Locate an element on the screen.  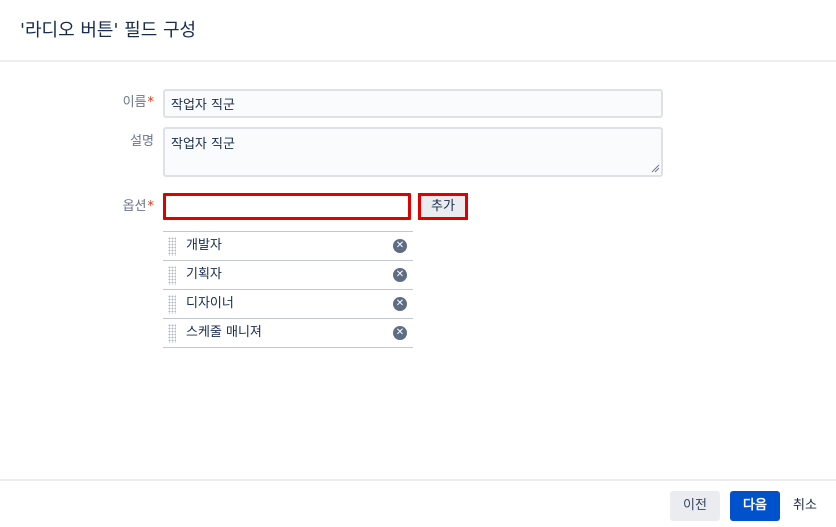
cancel-button: 취소 is located at coordinates (805, 506).